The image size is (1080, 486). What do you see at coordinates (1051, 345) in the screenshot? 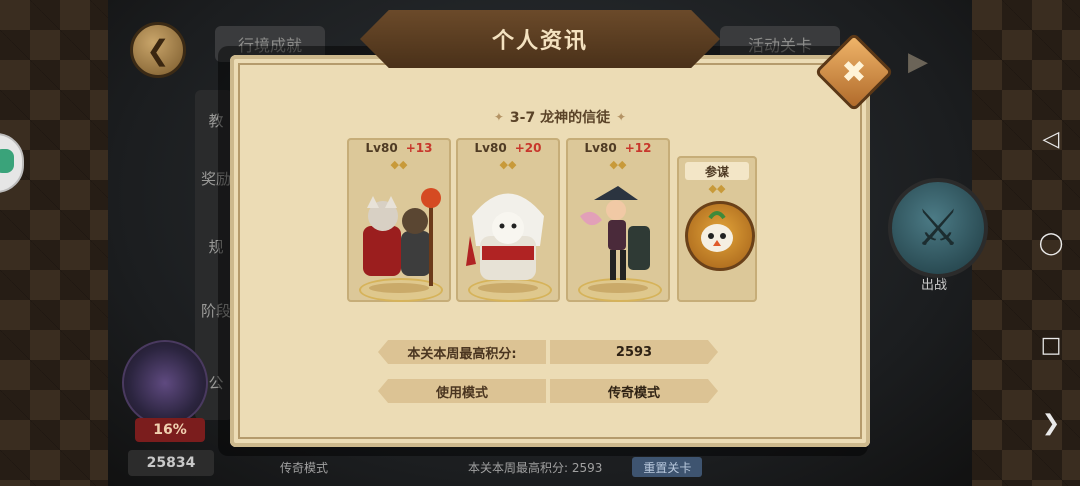
I see `square-recent-icon: □` at bounding box center [1051, 345].